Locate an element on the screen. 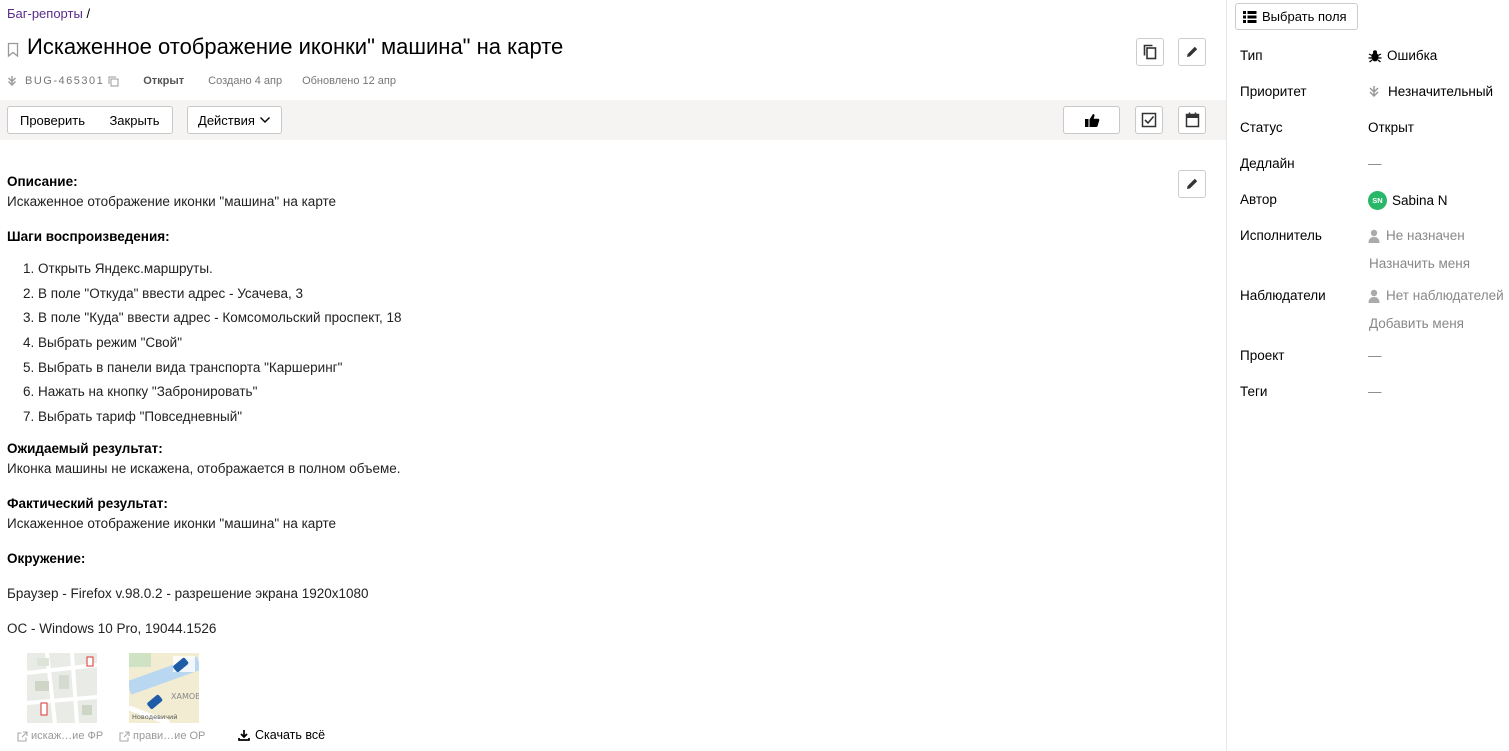  checklist-button is located at coordinates (1149, 120).